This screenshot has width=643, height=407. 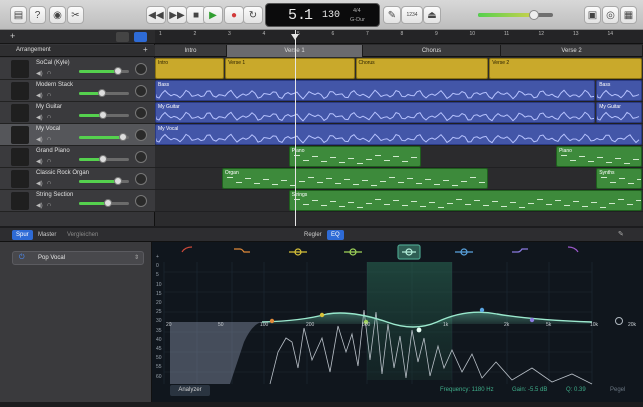 What do you see at coordinates (122, 37) in the screenshot?
I see `automation-button` at bounding box center [122, 37].